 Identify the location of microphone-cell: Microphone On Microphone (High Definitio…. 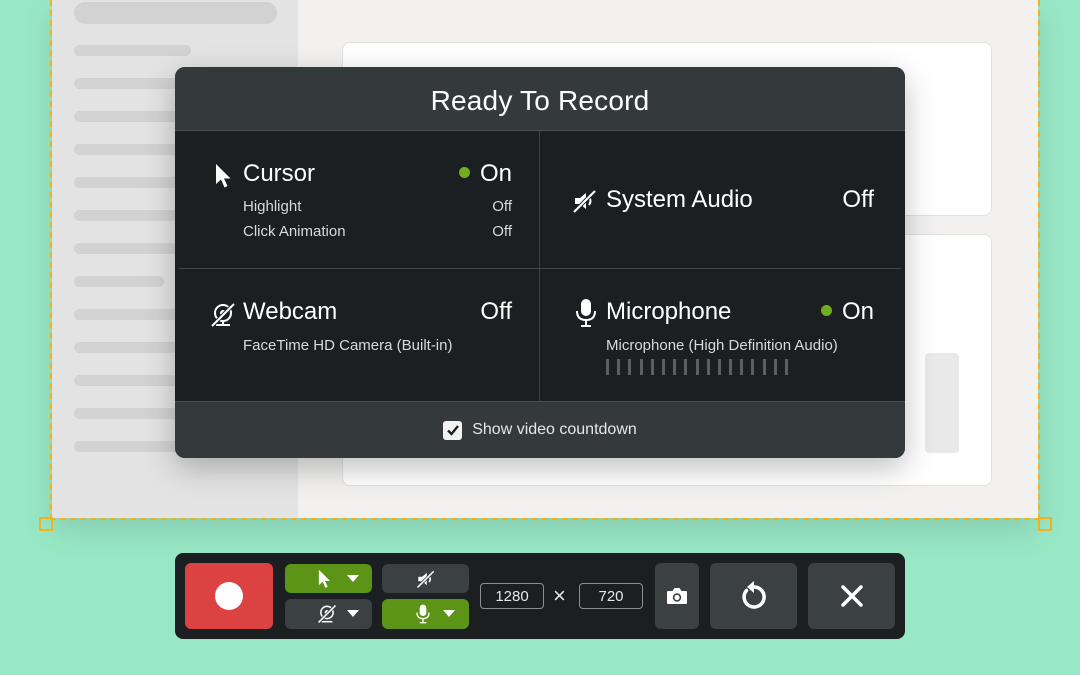
(722, 335).